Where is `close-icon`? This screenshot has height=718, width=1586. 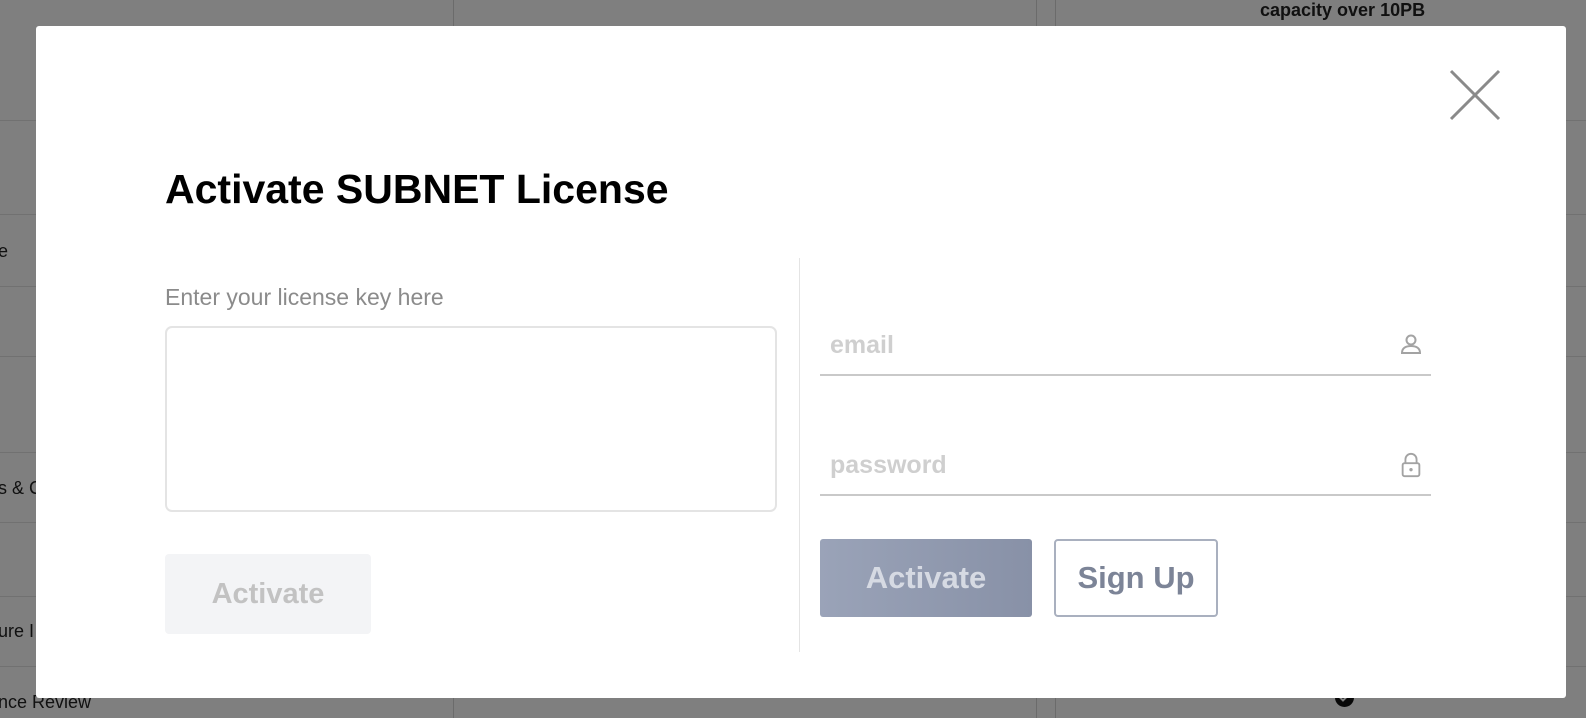
close-icon is located at coordinates (1475, 95).